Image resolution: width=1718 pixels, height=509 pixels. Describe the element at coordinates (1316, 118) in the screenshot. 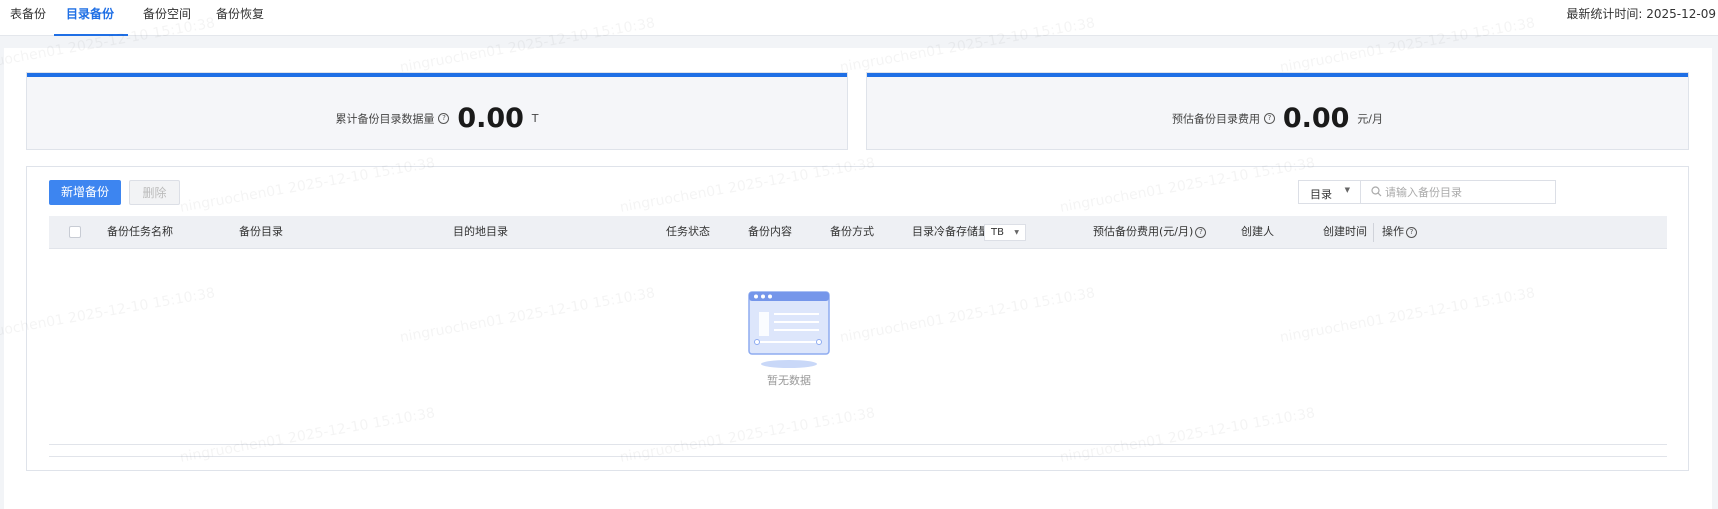

I see `estimated-cost-value: 0.00` at that location.